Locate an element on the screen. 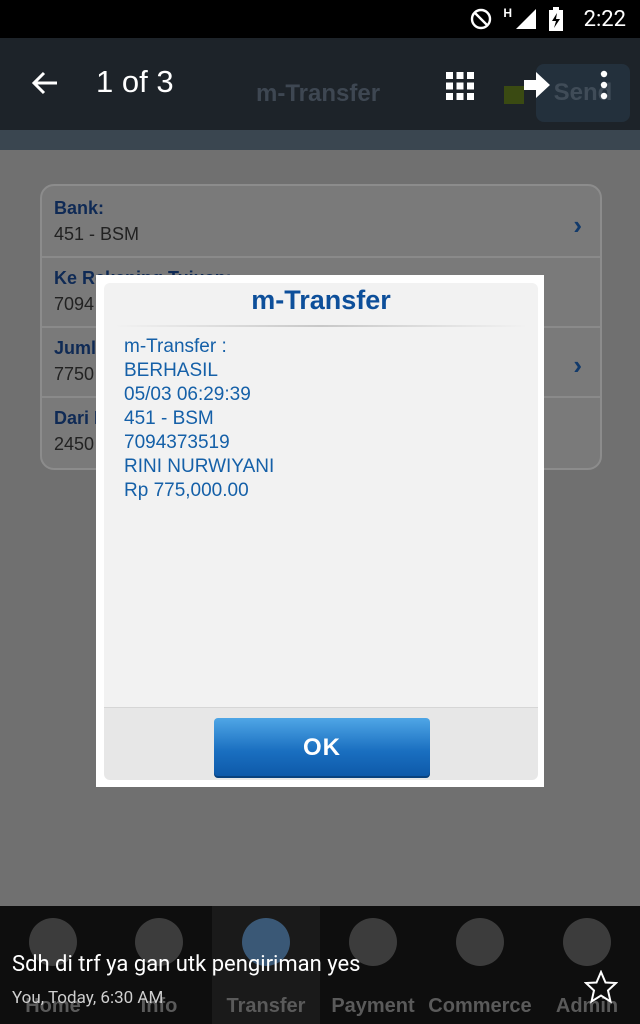 This screenshot has height=1024, width=640. form-row-label: Bank: is located at coordinates (79, 208).